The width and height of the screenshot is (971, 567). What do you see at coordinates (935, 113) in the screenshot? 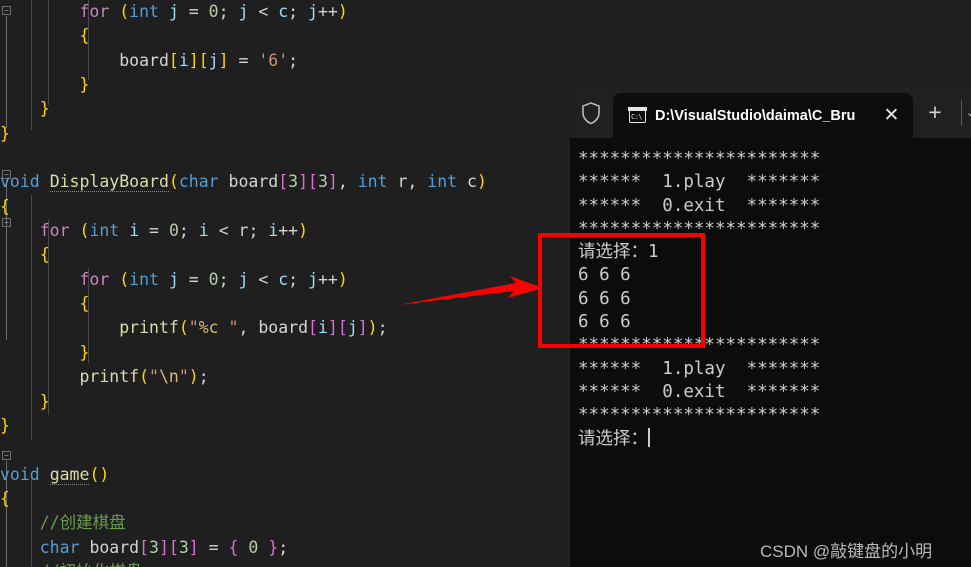
I see `new-tab-button: +` at bounding box center [935, 113].